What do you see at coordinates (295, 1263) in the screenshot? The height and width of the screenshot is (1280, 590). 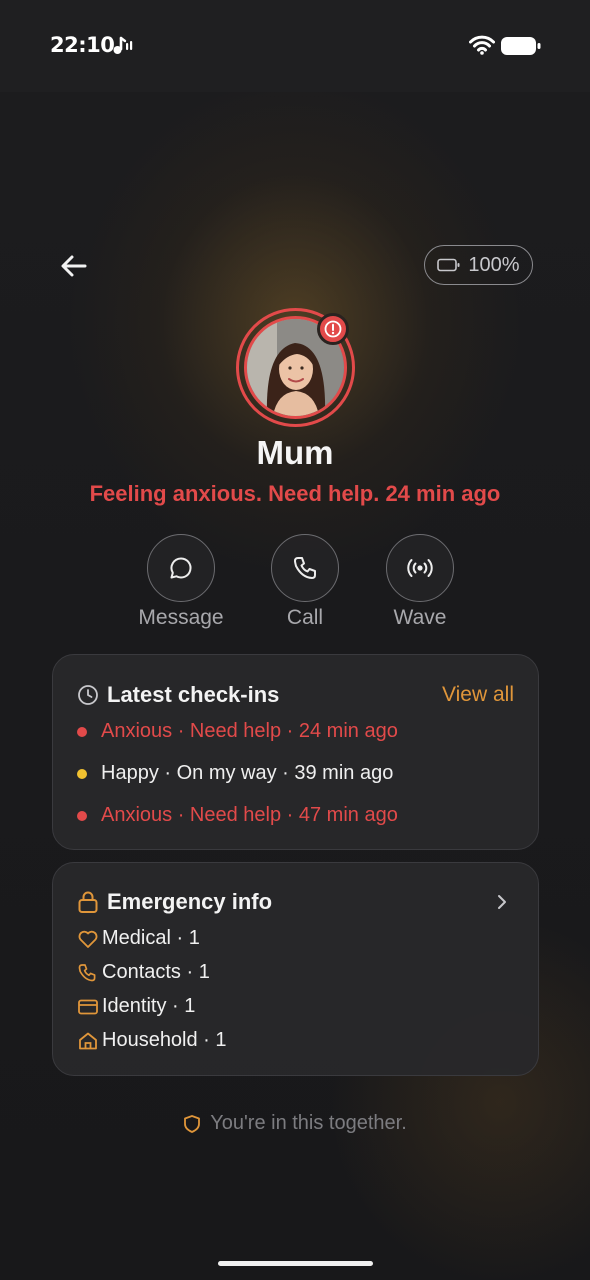 I see `home-indicator` at bounding box center [295, 1263].